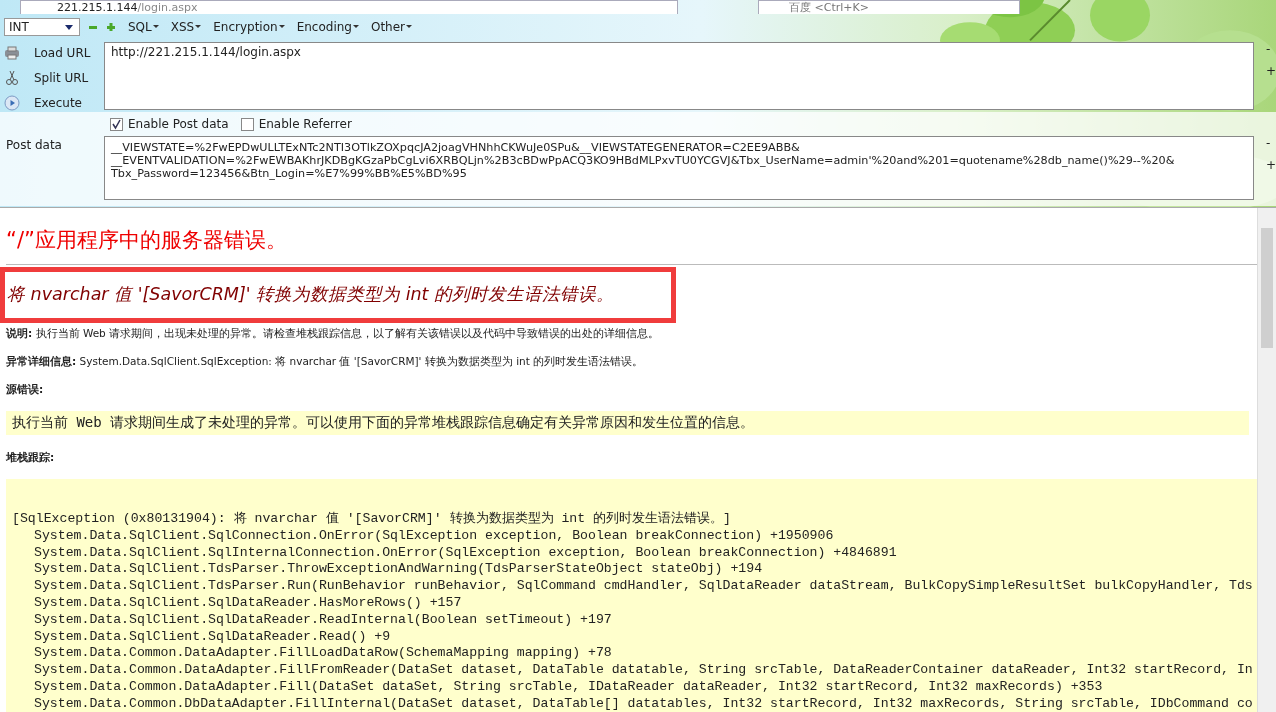 The width and height of the screenshot is (1276, 712). What do you see at coordinates (54, 102) in the screenshot?
I see `action-button: Execute` at bounding box center [54, 102].